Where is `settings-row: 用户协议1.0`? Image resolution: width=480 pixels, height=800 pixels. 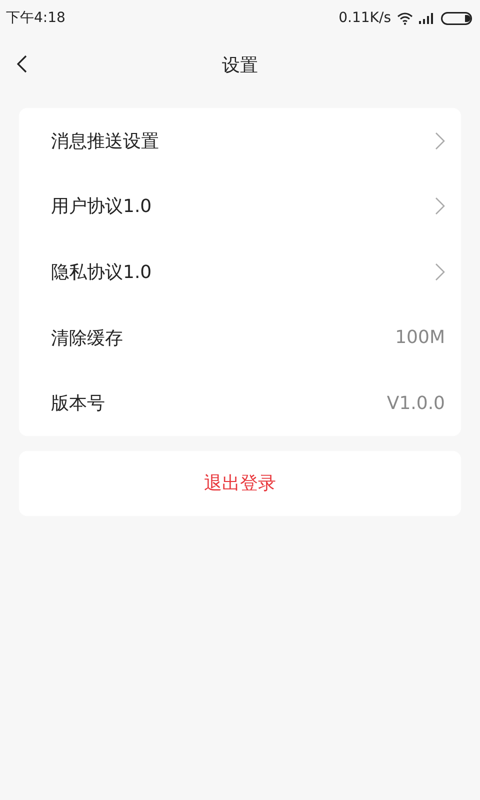
settings-row: 用户协议1.0 is located at coordinates (240, 207).